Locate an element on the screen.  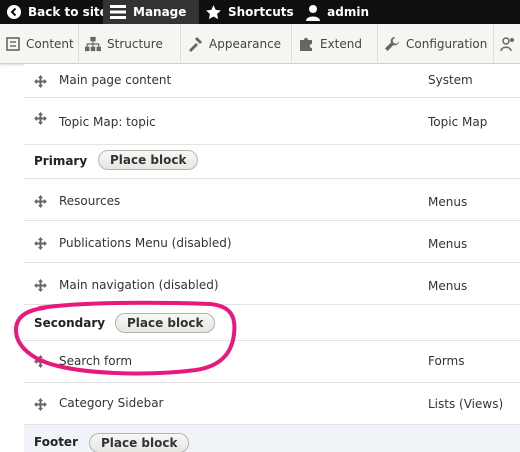
region-row-primary: Primary Place block is located at coordinates (272, 162).